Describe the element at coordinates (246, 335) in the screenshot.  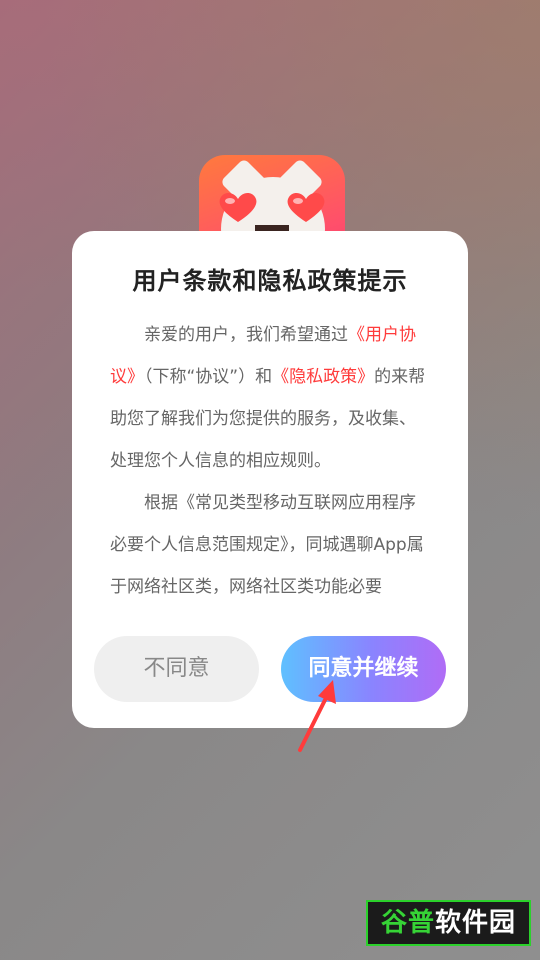
I see `paragraph-text-before: 亲爱的用户，我们希望通过` at that location.